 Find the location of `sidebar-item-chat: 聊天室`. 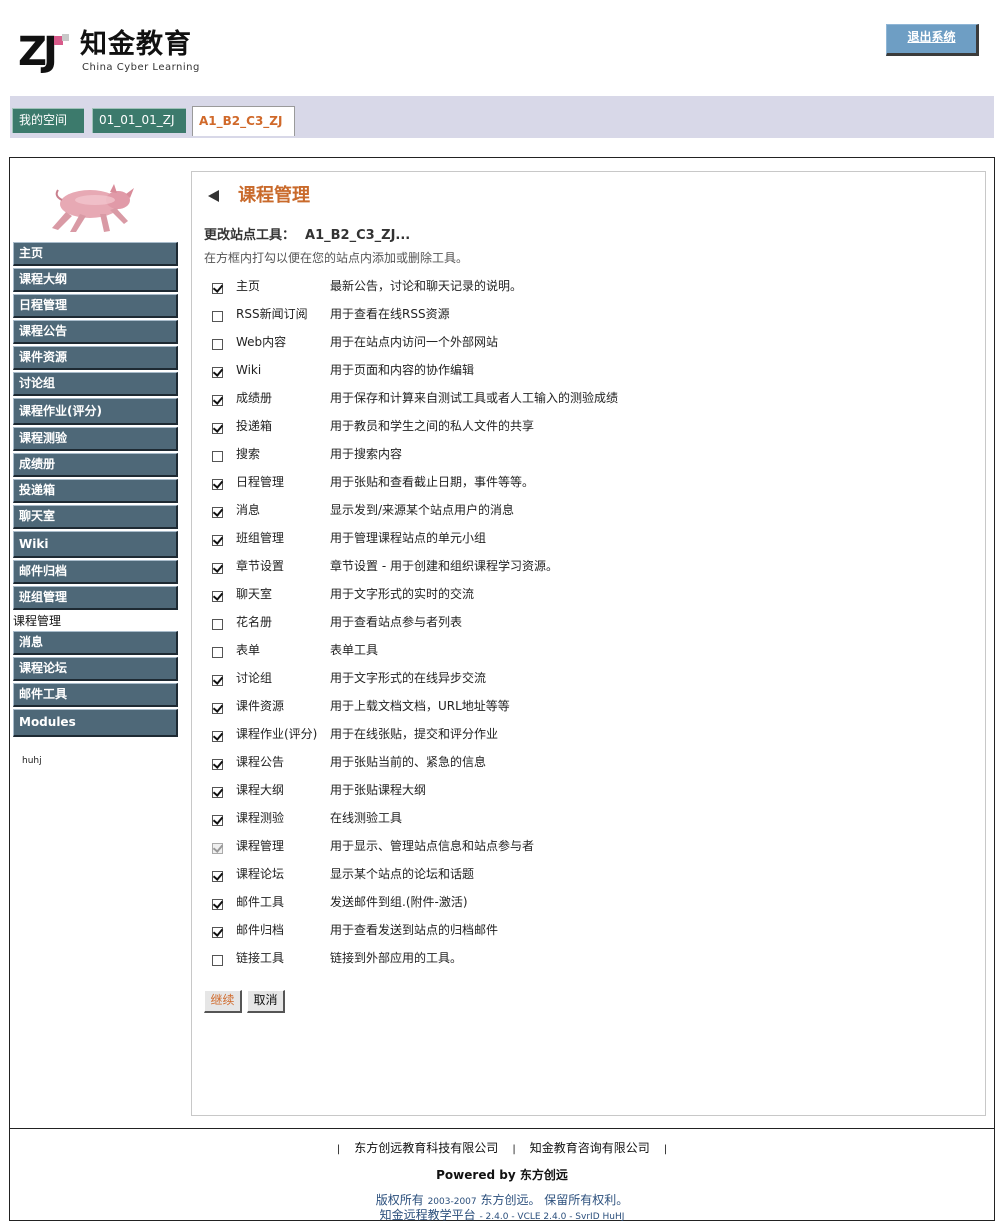

sidebar-item-chat: 聊天室 is located at coordinates (95, 517).